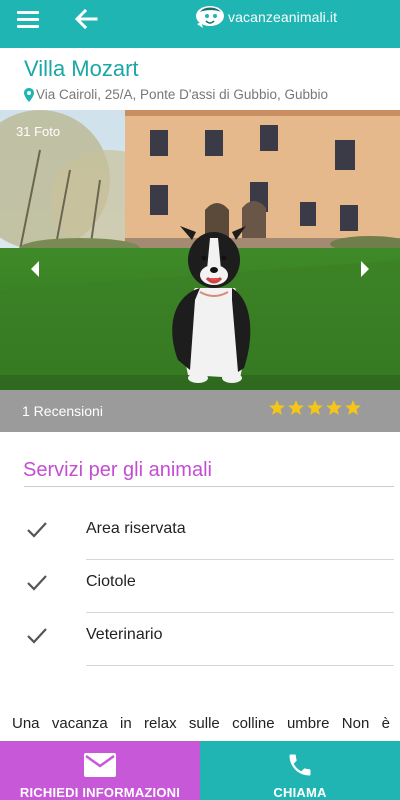 Image resolution: width=400 pixels, height=800 pixels. What do you see at coordinates (35, 269) in the screenshot?
I see `previous-photo-icon` at bounding box center [35, 269].